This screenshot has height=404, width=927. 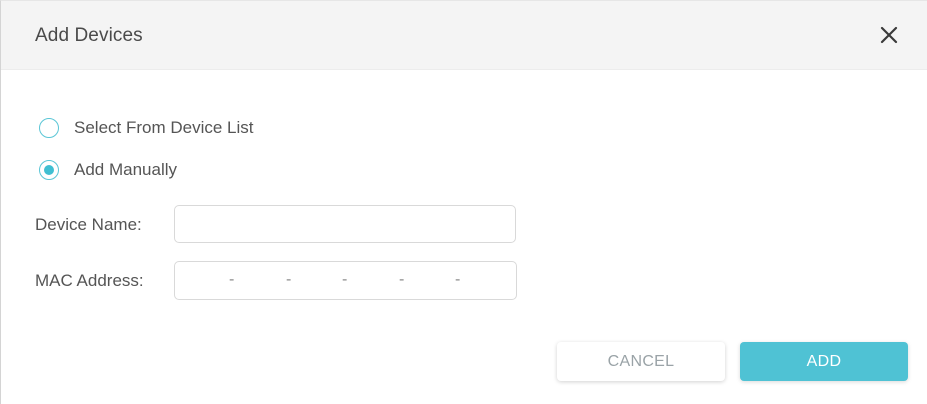 I want to click on radio-label-add-manually: Add Manually, so click(x=126, y=169).